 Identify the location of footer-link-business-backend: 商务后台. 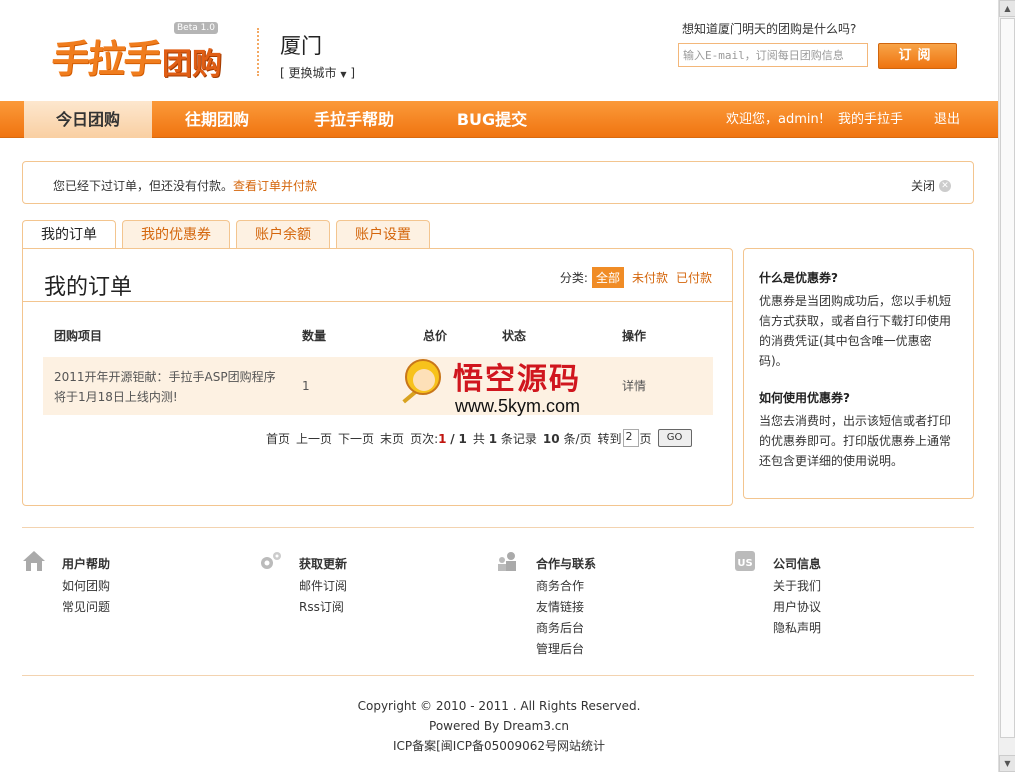
(560, 627).